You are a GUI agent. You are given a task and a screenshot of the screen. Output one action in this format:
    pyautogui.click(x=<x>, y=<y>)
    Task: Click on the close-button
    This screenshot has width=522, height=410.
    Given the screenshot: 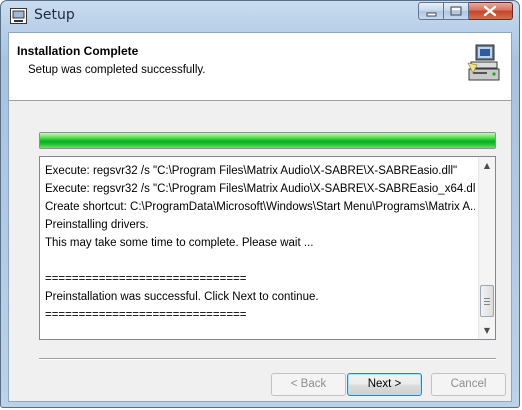 What is the action you would take?
    pyautogui.click(x=491, y=11)
    